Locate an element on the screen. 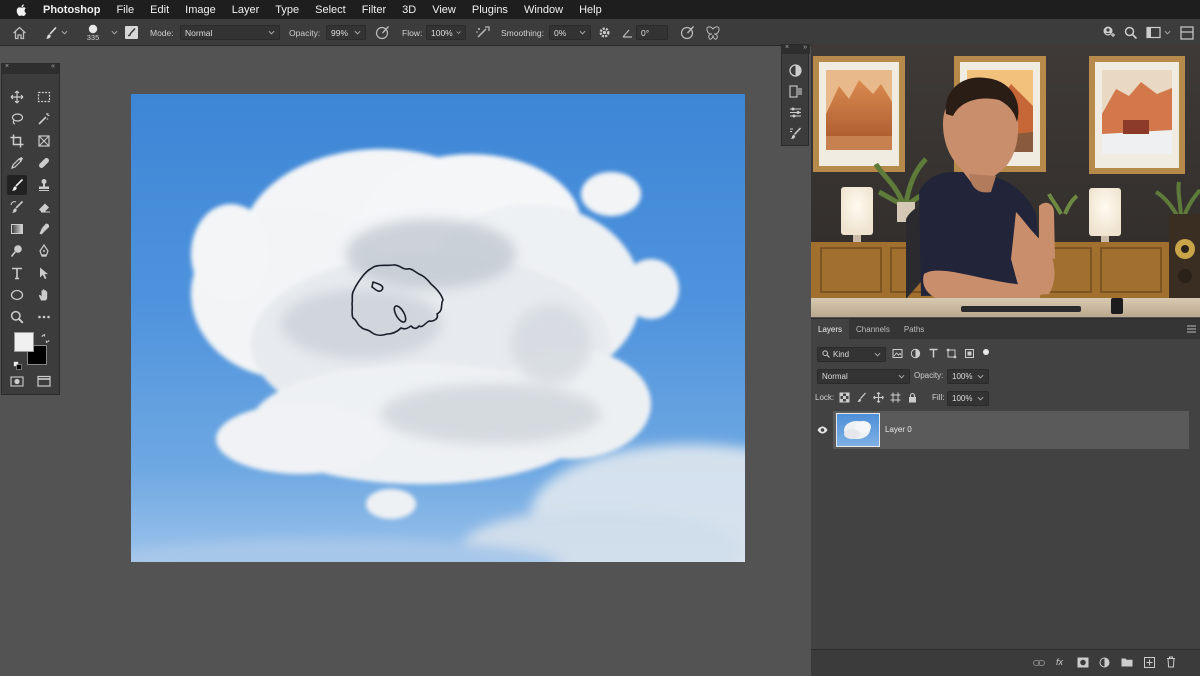 The height and width of the screenshot is (676, 1200). filter-shape-icon is located at coordinates (951, 353).